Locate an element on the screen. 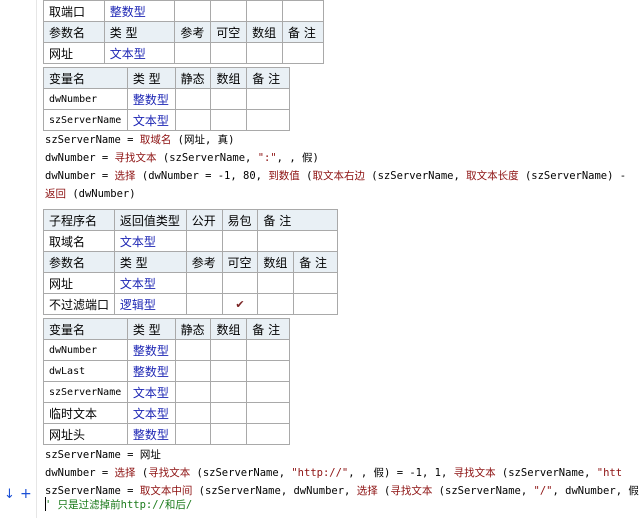 The width and height of the screenshot is (643, 518). return-type-cell: 文本型 is located at coordinates (150, 241).